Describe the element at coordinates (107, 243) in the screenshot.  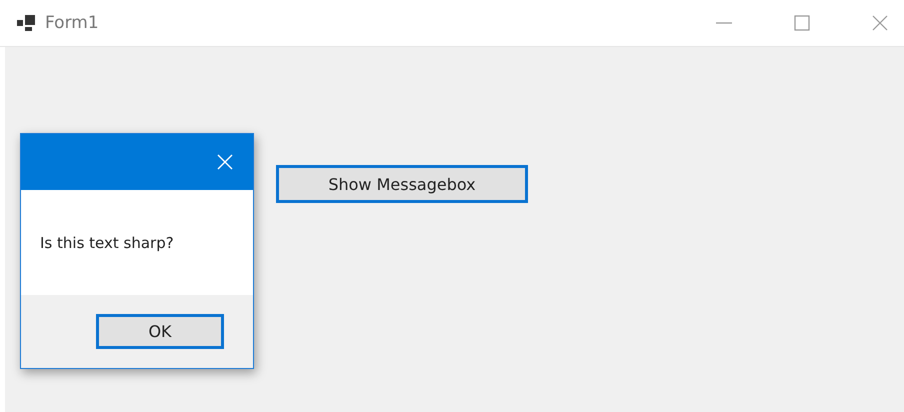
I see `message-text: Is this text sharp?` at that location.